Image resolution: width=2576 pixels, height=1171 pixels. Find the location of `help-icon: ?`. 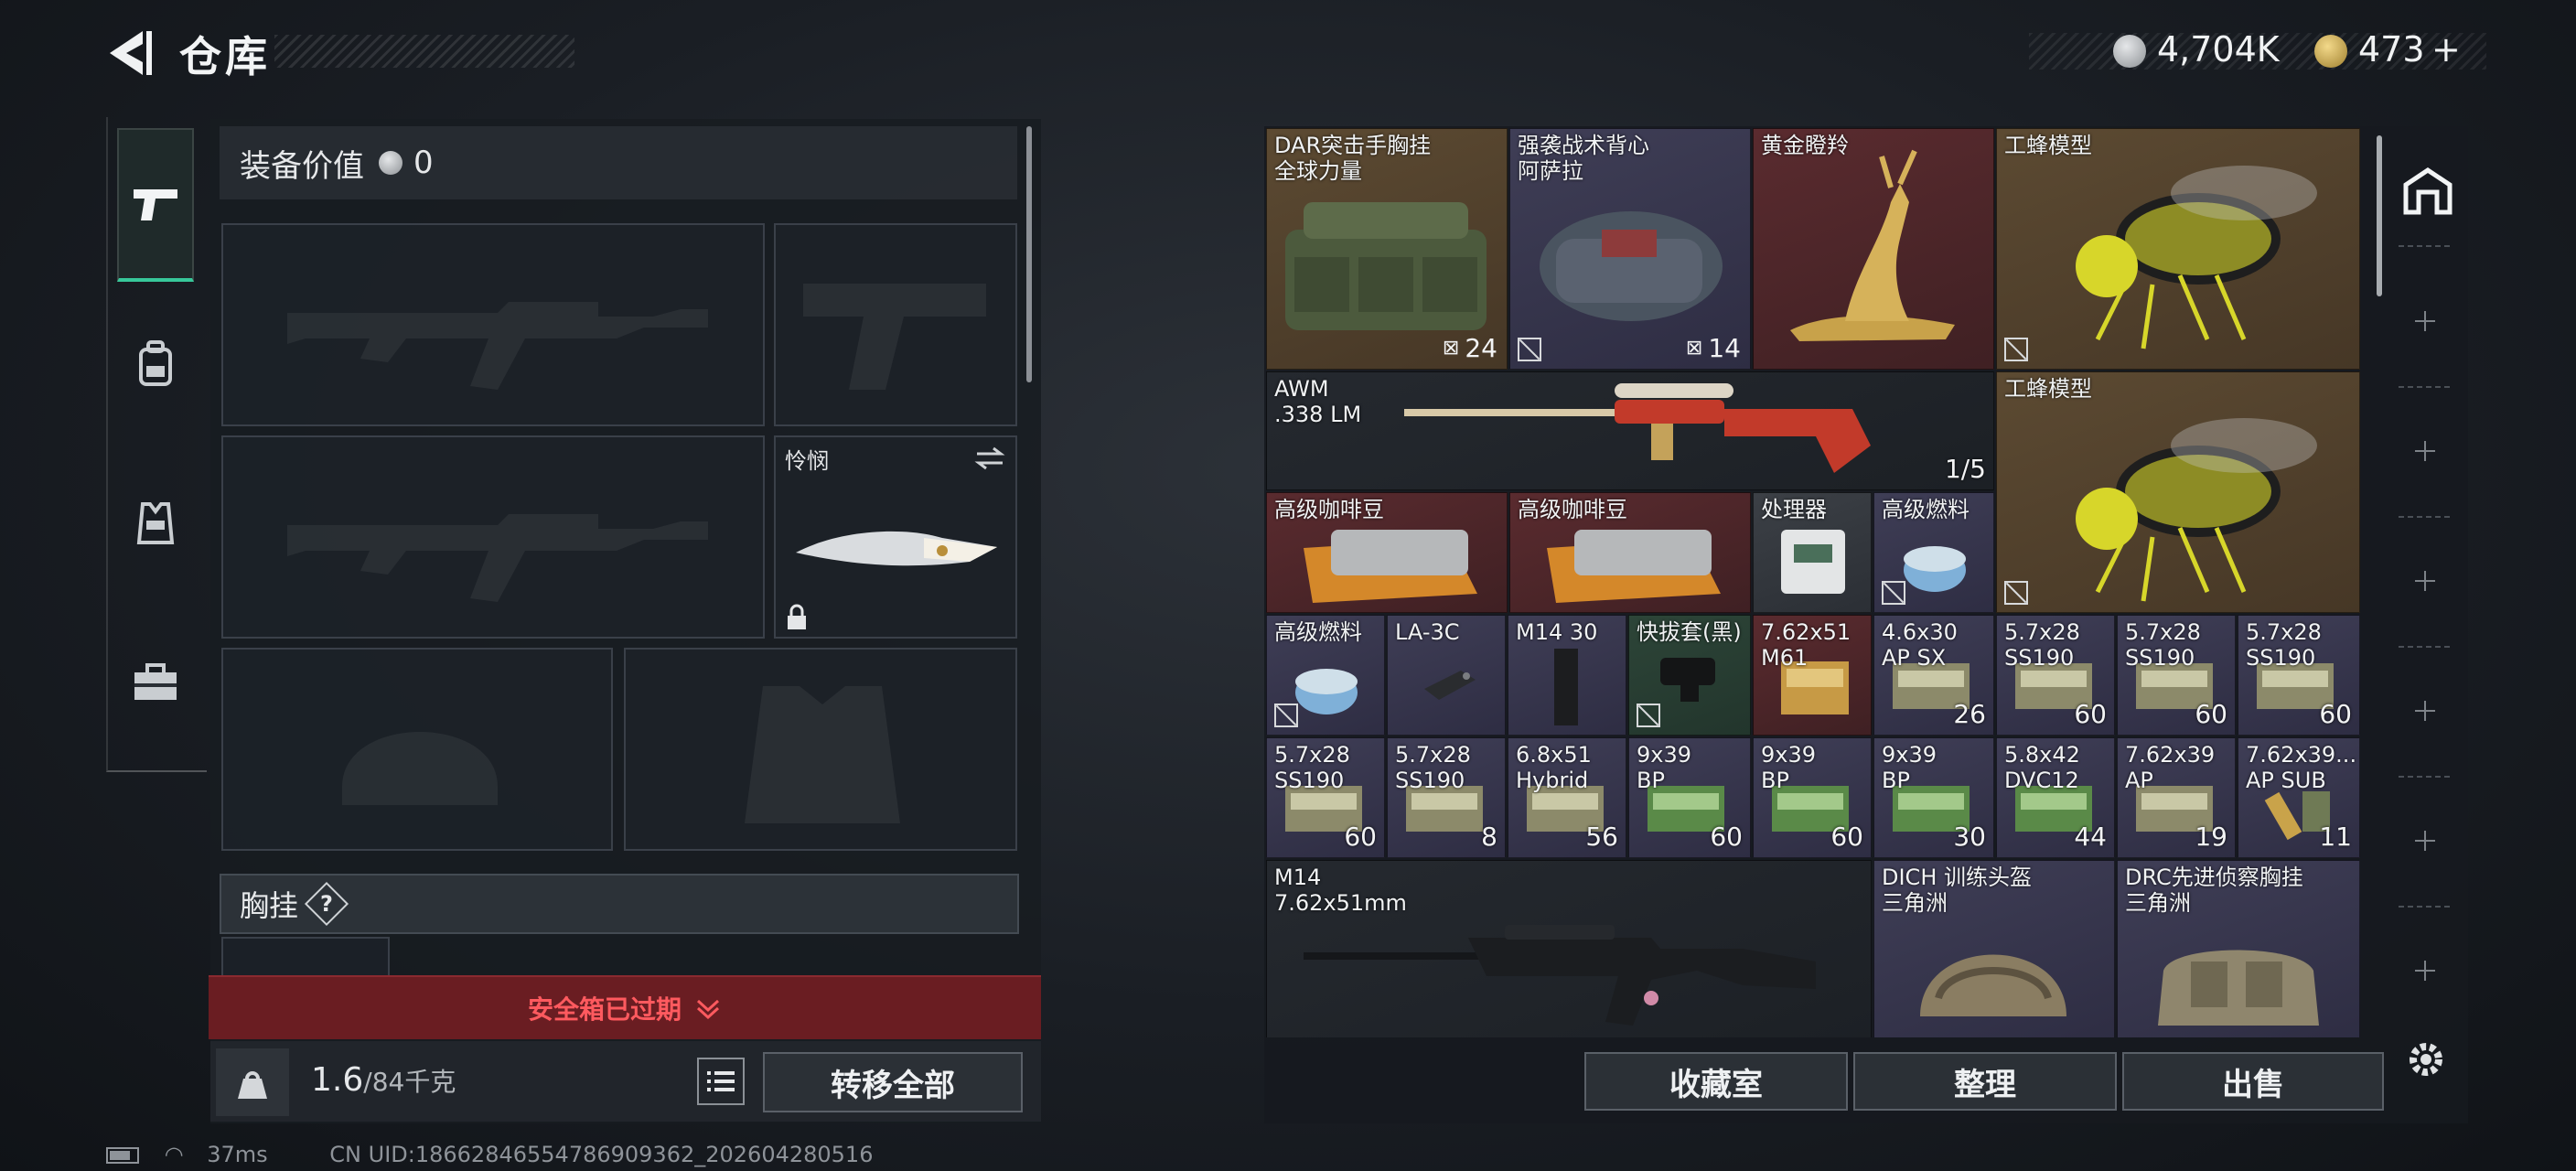

help-icon: ? is located at coordinates (326, 904).